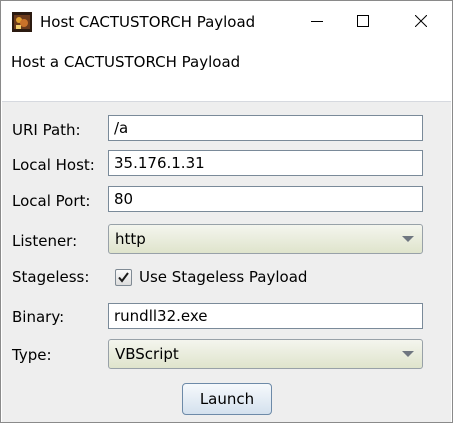 Image resolution: width=453 pixels, height=423 pixels. What do you see at coordinates (126, 62) in the screenshot?
I see `dialog-description: Host a CACTUSTORCH Payload` at bounding box center [126, 62].